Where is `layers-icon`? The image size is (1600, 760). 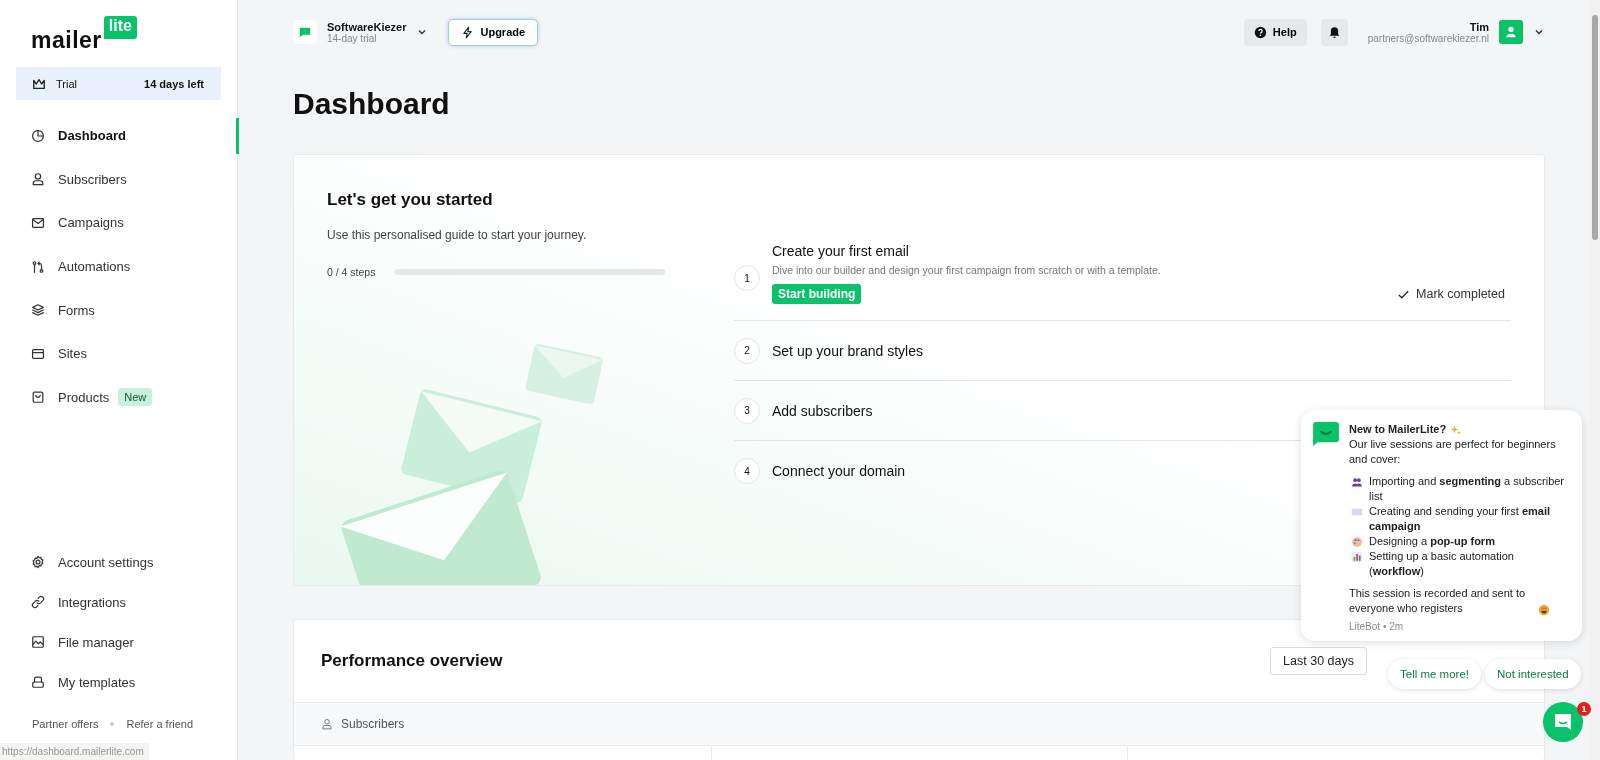 layers-icon is located at coordinates (38, 310).